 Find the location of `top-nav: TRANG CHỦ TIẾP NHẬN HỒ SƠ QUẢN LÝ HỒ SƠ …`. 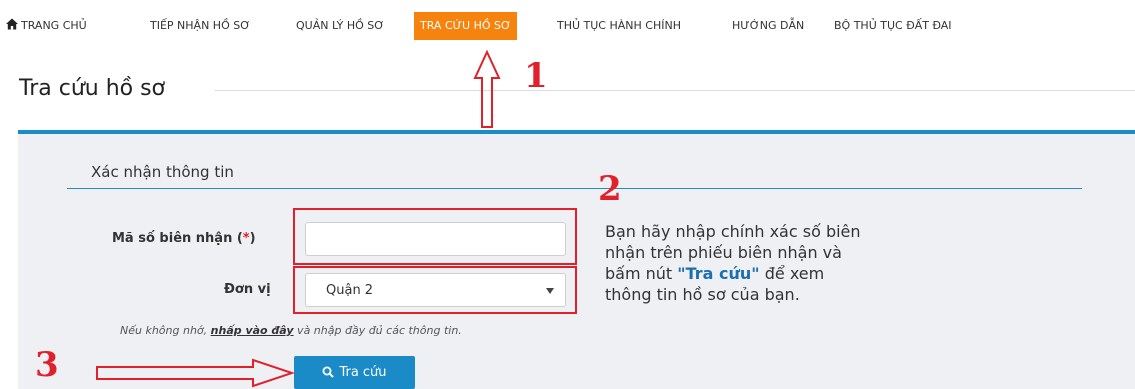

top-nav: TRANG CHỦ TIẾP NHẬN HỒ SƠ QUẢN LÝ HỒ SƠ … is located at coordinates (567, 27).